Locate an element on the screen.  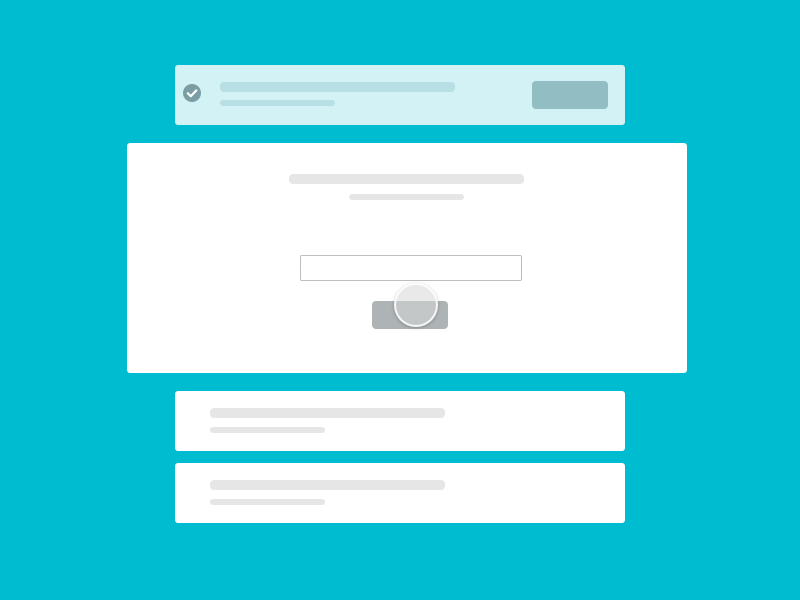
banner-subtitle-placeholder is located at coordinates (277, 103).